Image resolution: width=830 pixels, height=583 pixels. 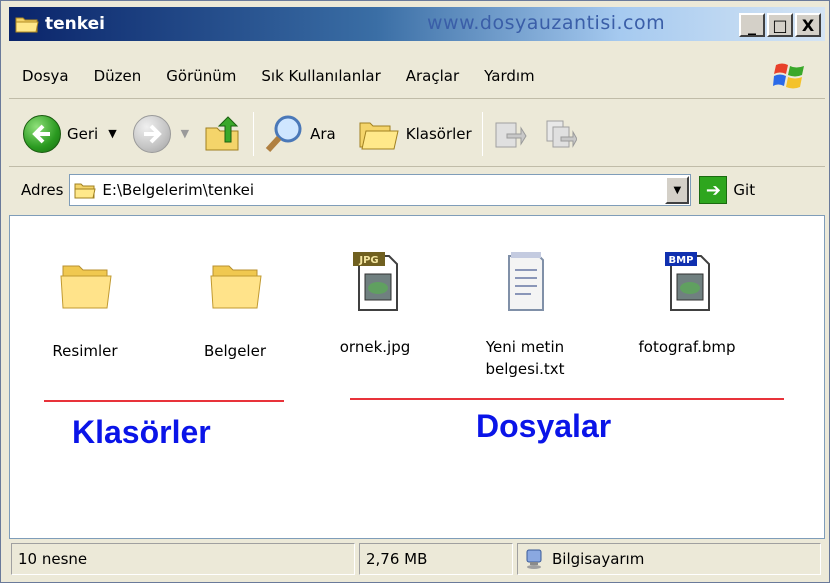 What do you see at coordinates (525, 314) in the screenshot?
I see `file-item-text: Yeni metin belgesi.txt` at bounding box center [525, 314].